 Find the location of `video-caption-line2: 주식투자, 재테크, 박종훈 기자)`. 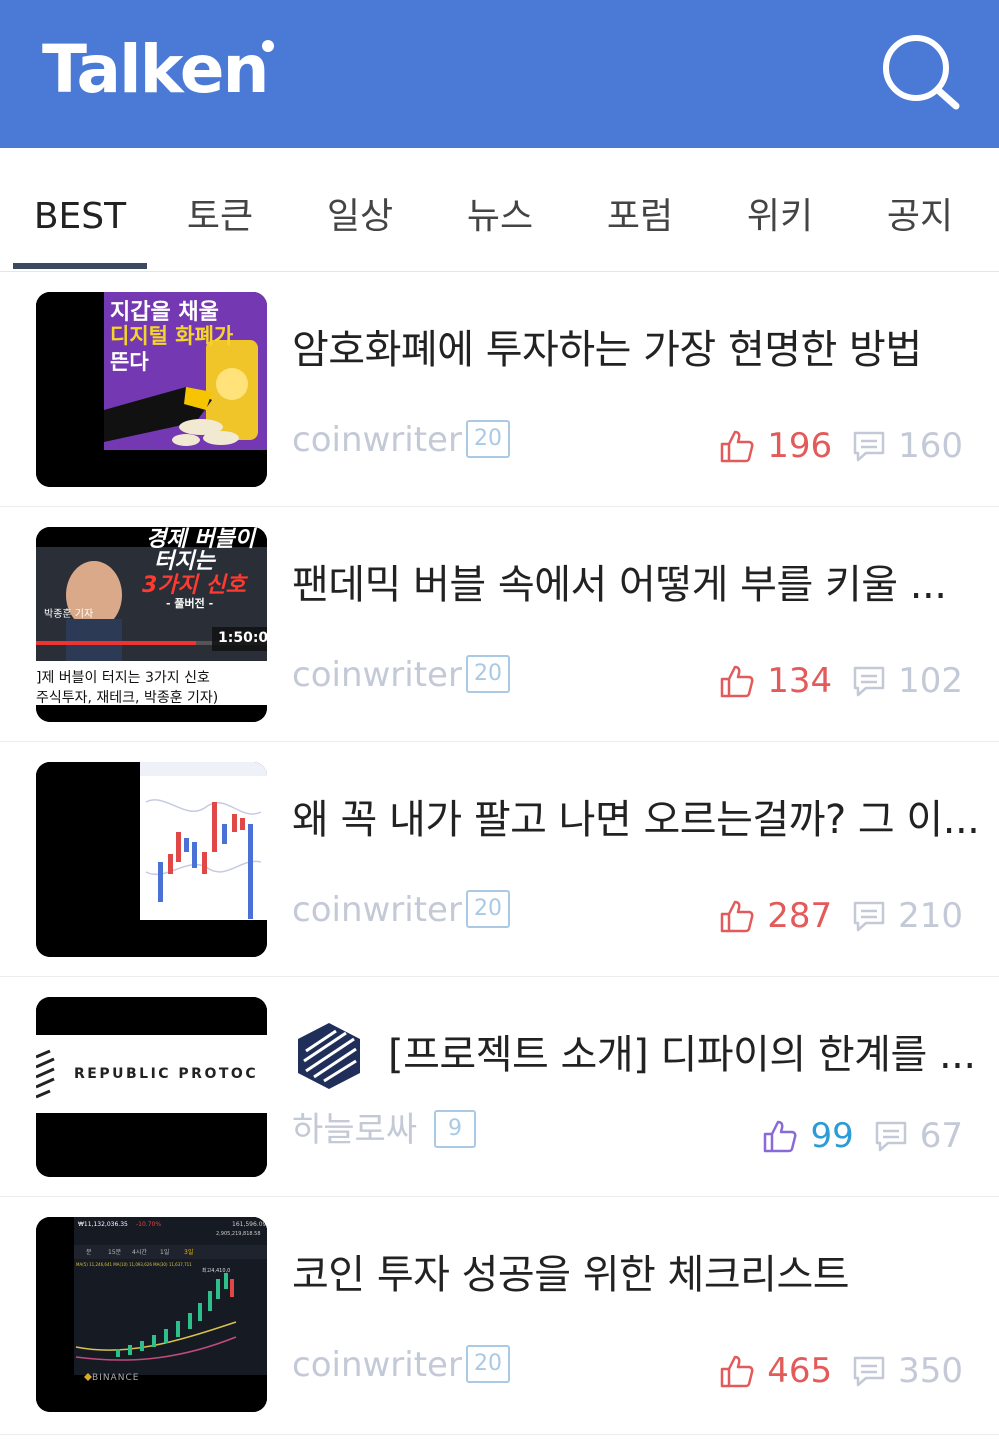

video-caption-line2: 주식투자, 재테크, 박종훈 기자) is located at coordinates (127, 698).